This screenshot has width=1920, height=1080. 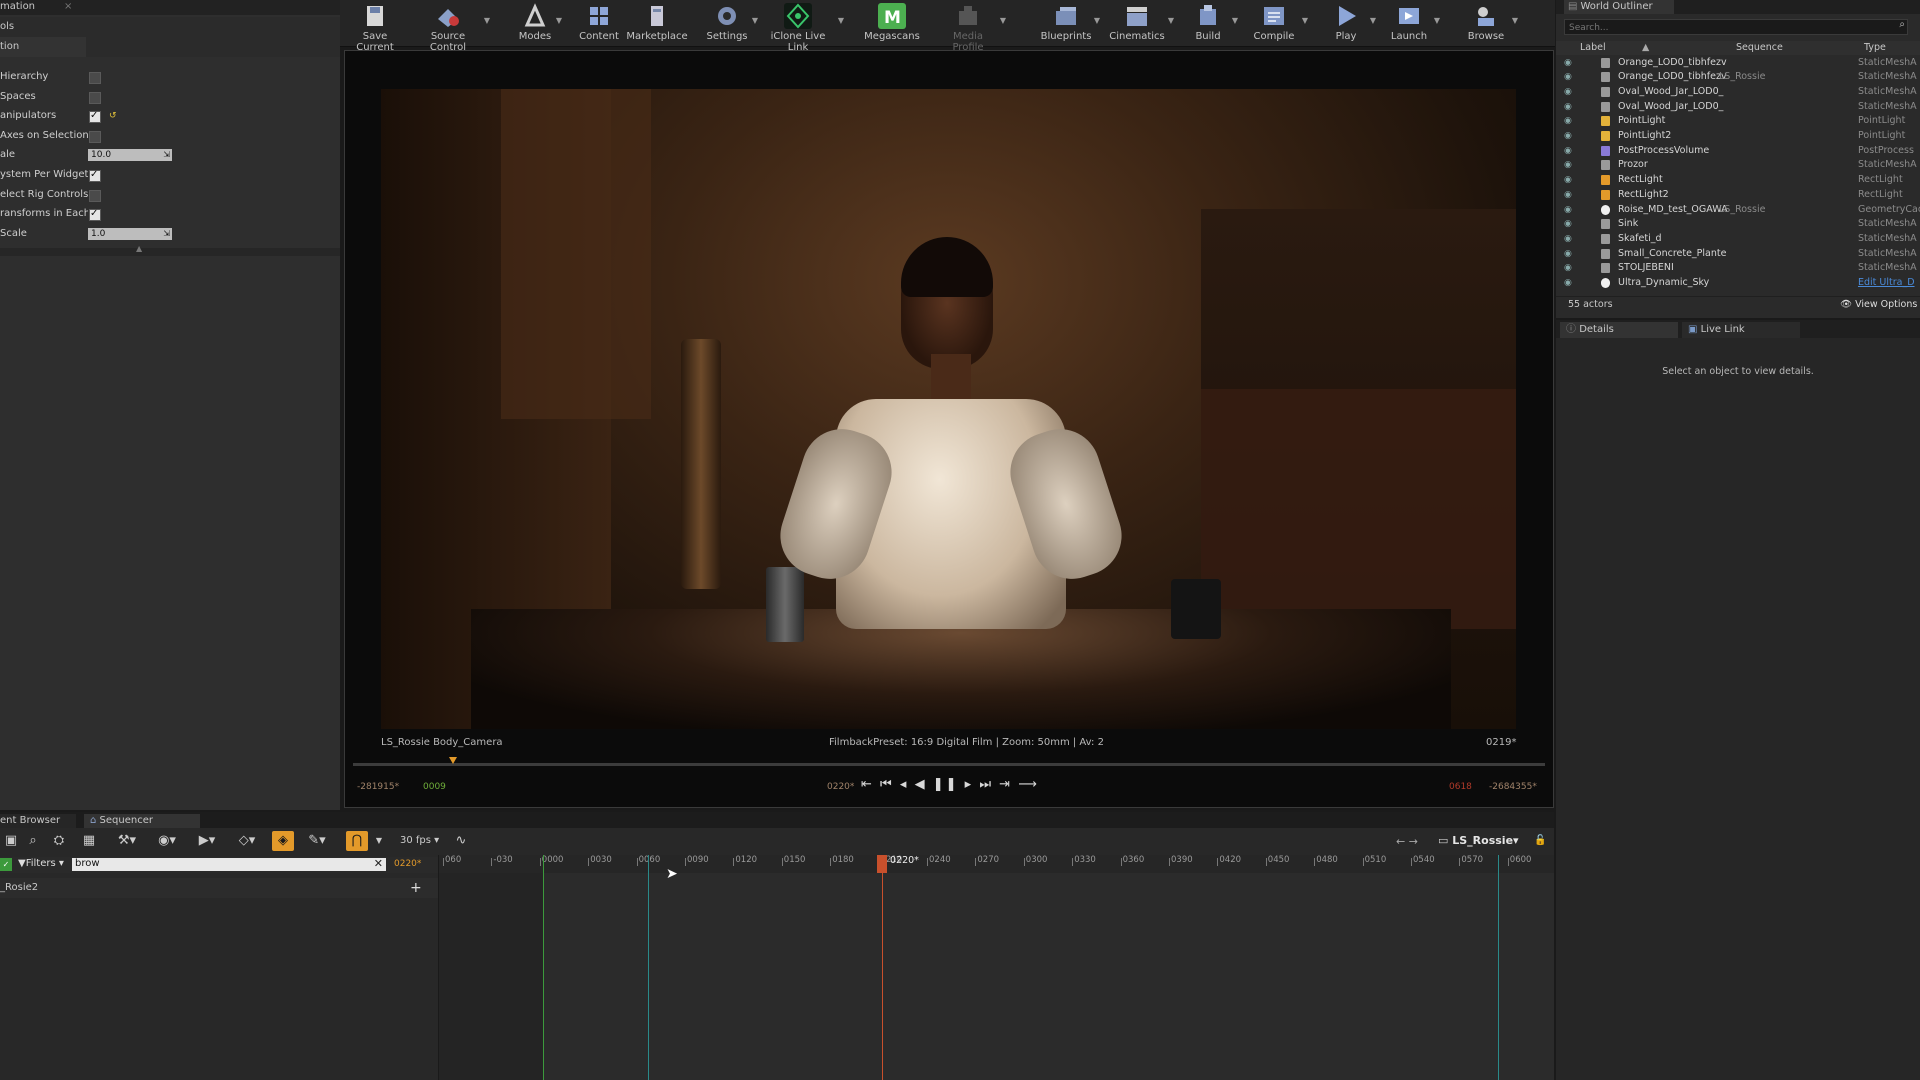 I want to click on tools-icon: ⚒▾, so click(x=127, y=841).